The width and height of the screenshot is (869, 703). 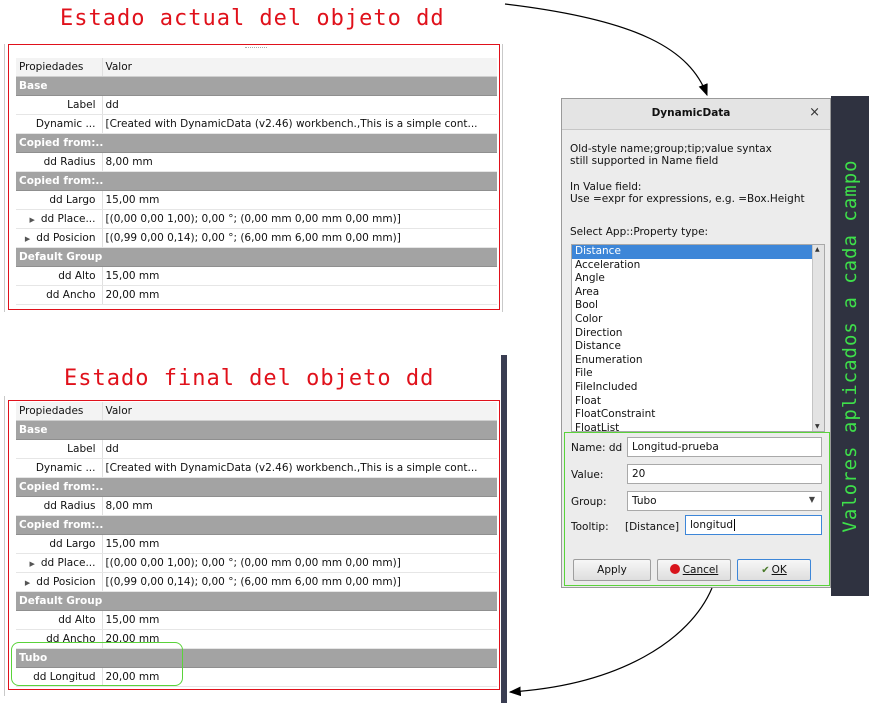 What do you see at coordinates (606, 50) in the screenshot?
I see `arrow-to-dialog` at bounding box center [606, 50].